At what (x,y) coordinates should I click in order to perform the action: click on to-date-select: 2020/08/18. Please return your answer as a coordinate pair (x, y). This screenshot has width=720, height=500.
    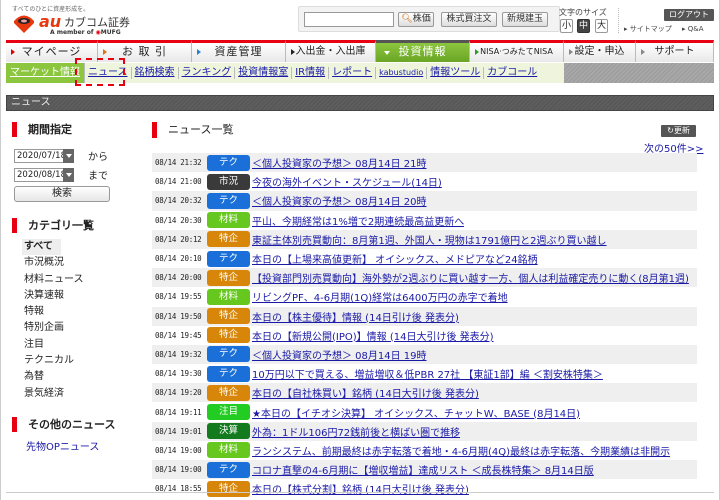
    Looking at the image, I should click on (44, 175).